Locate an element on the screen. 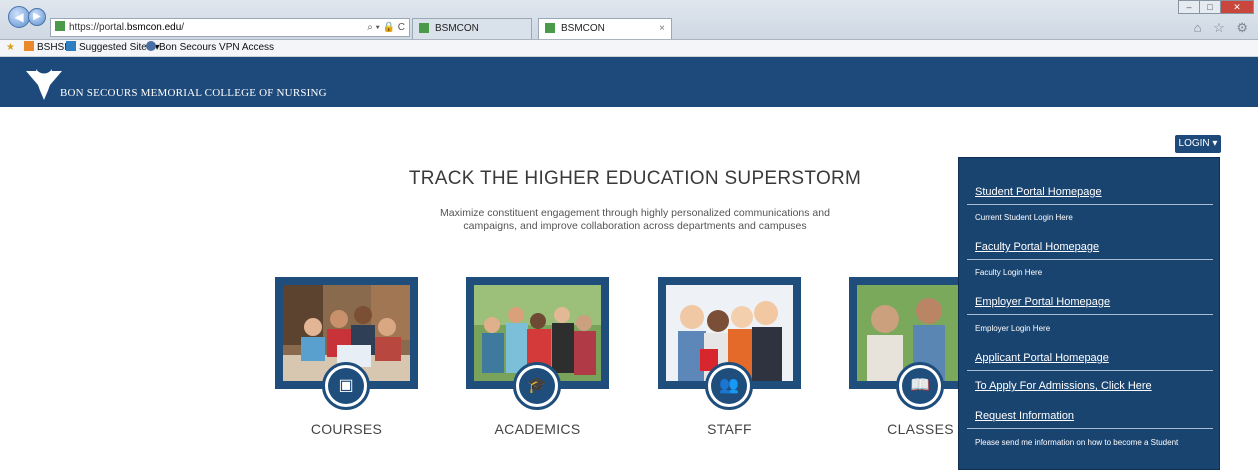 This screenshot has width=1258, height=471. favorites-star-icon: ★ is located at coordinates (10, 48).